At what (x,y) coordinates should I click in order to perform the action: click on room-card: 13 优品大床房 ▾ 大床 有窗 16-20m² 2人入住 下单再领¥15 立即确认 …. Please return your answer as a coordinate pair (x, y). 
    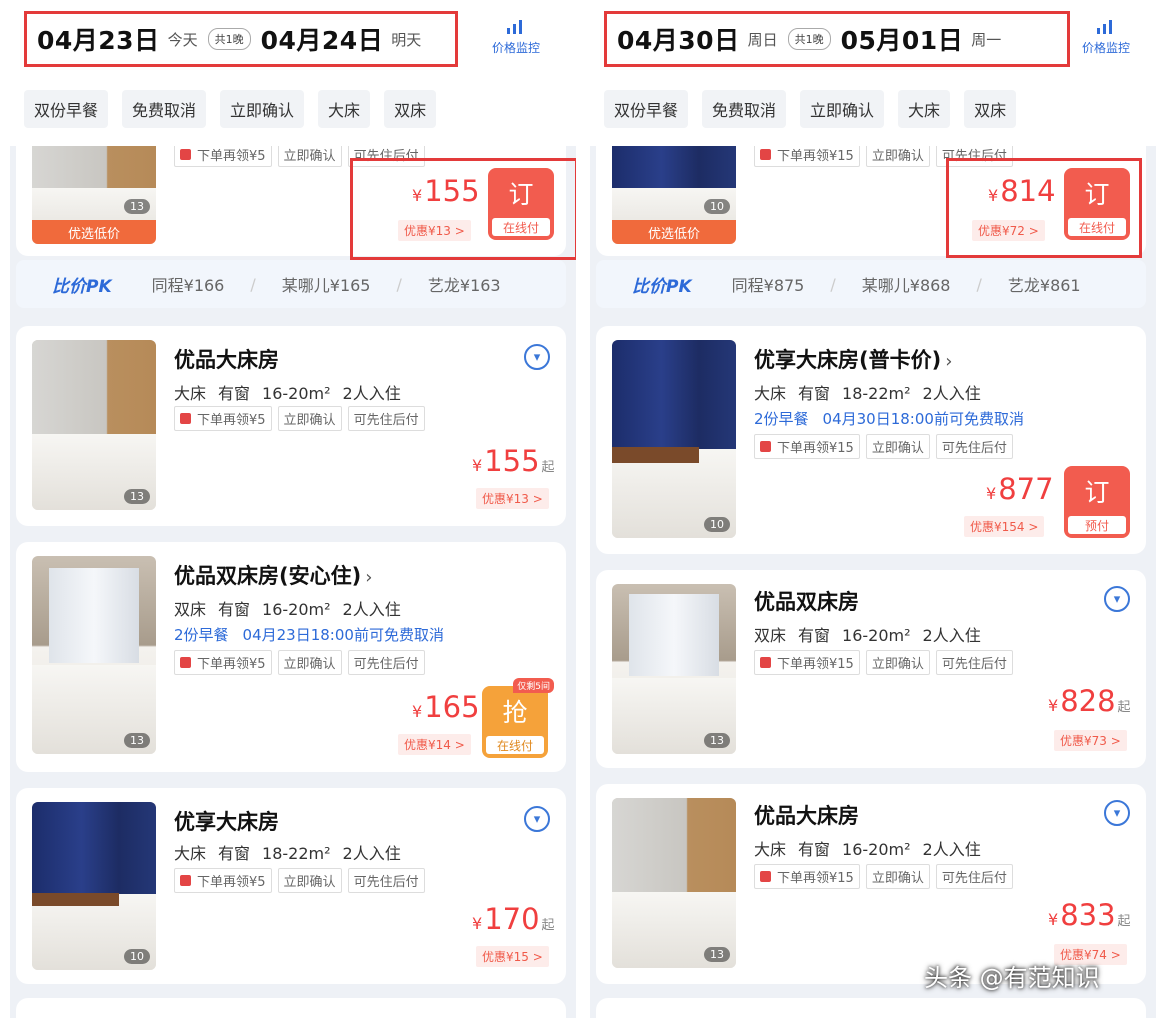
    Looking at the image, I should click on (871, 884).